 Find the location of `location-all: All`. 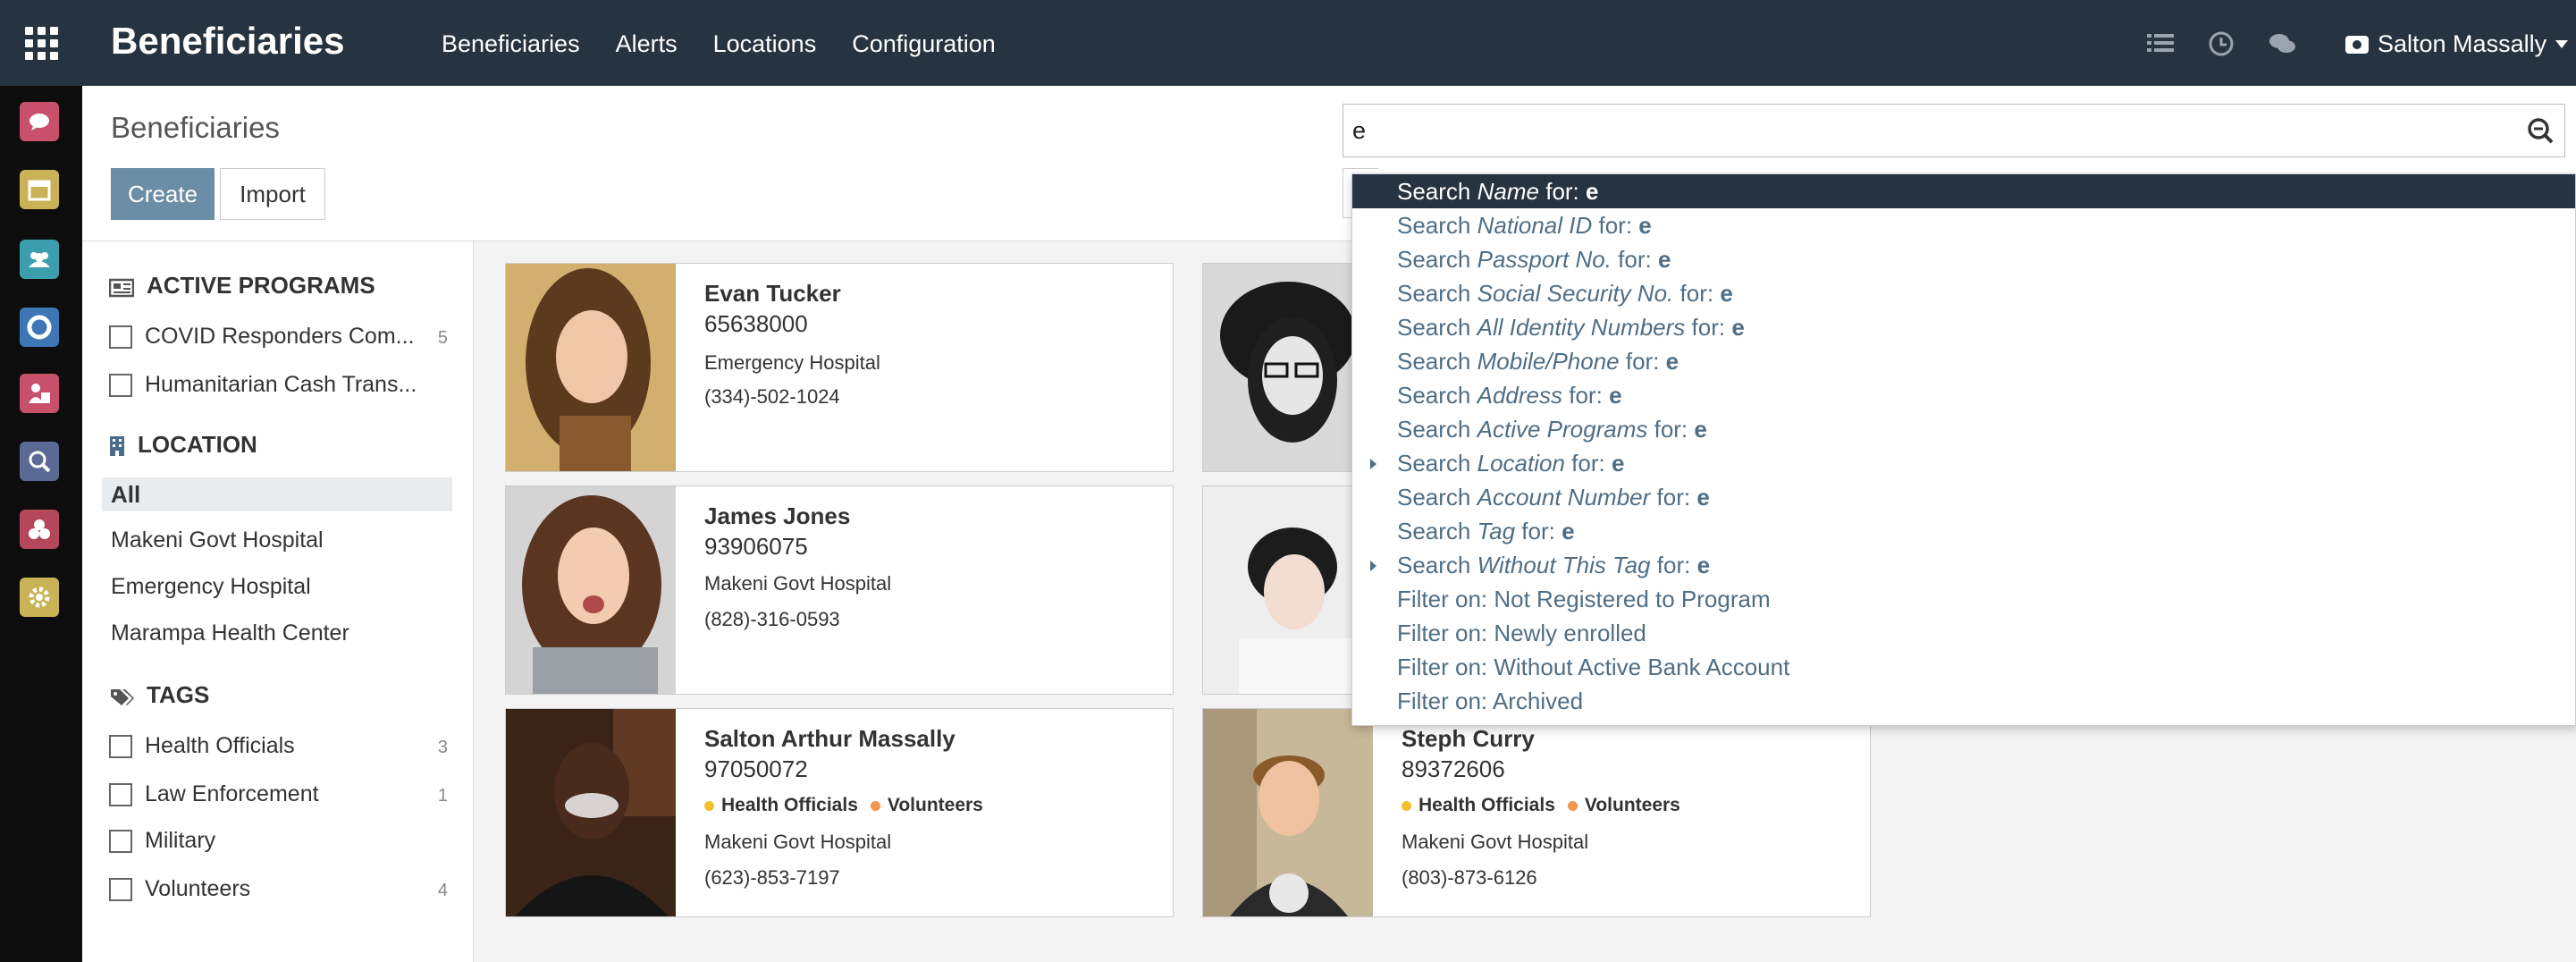

location-all: All is located at coordinates (277, 494).